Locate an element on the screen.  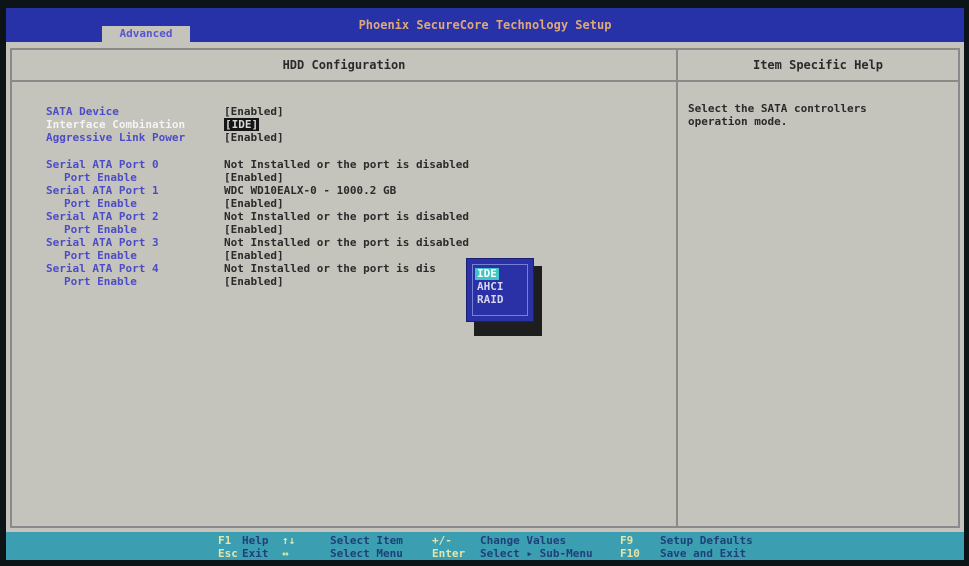
popup-option-raid: RAID is located at coordinates (490, 300).